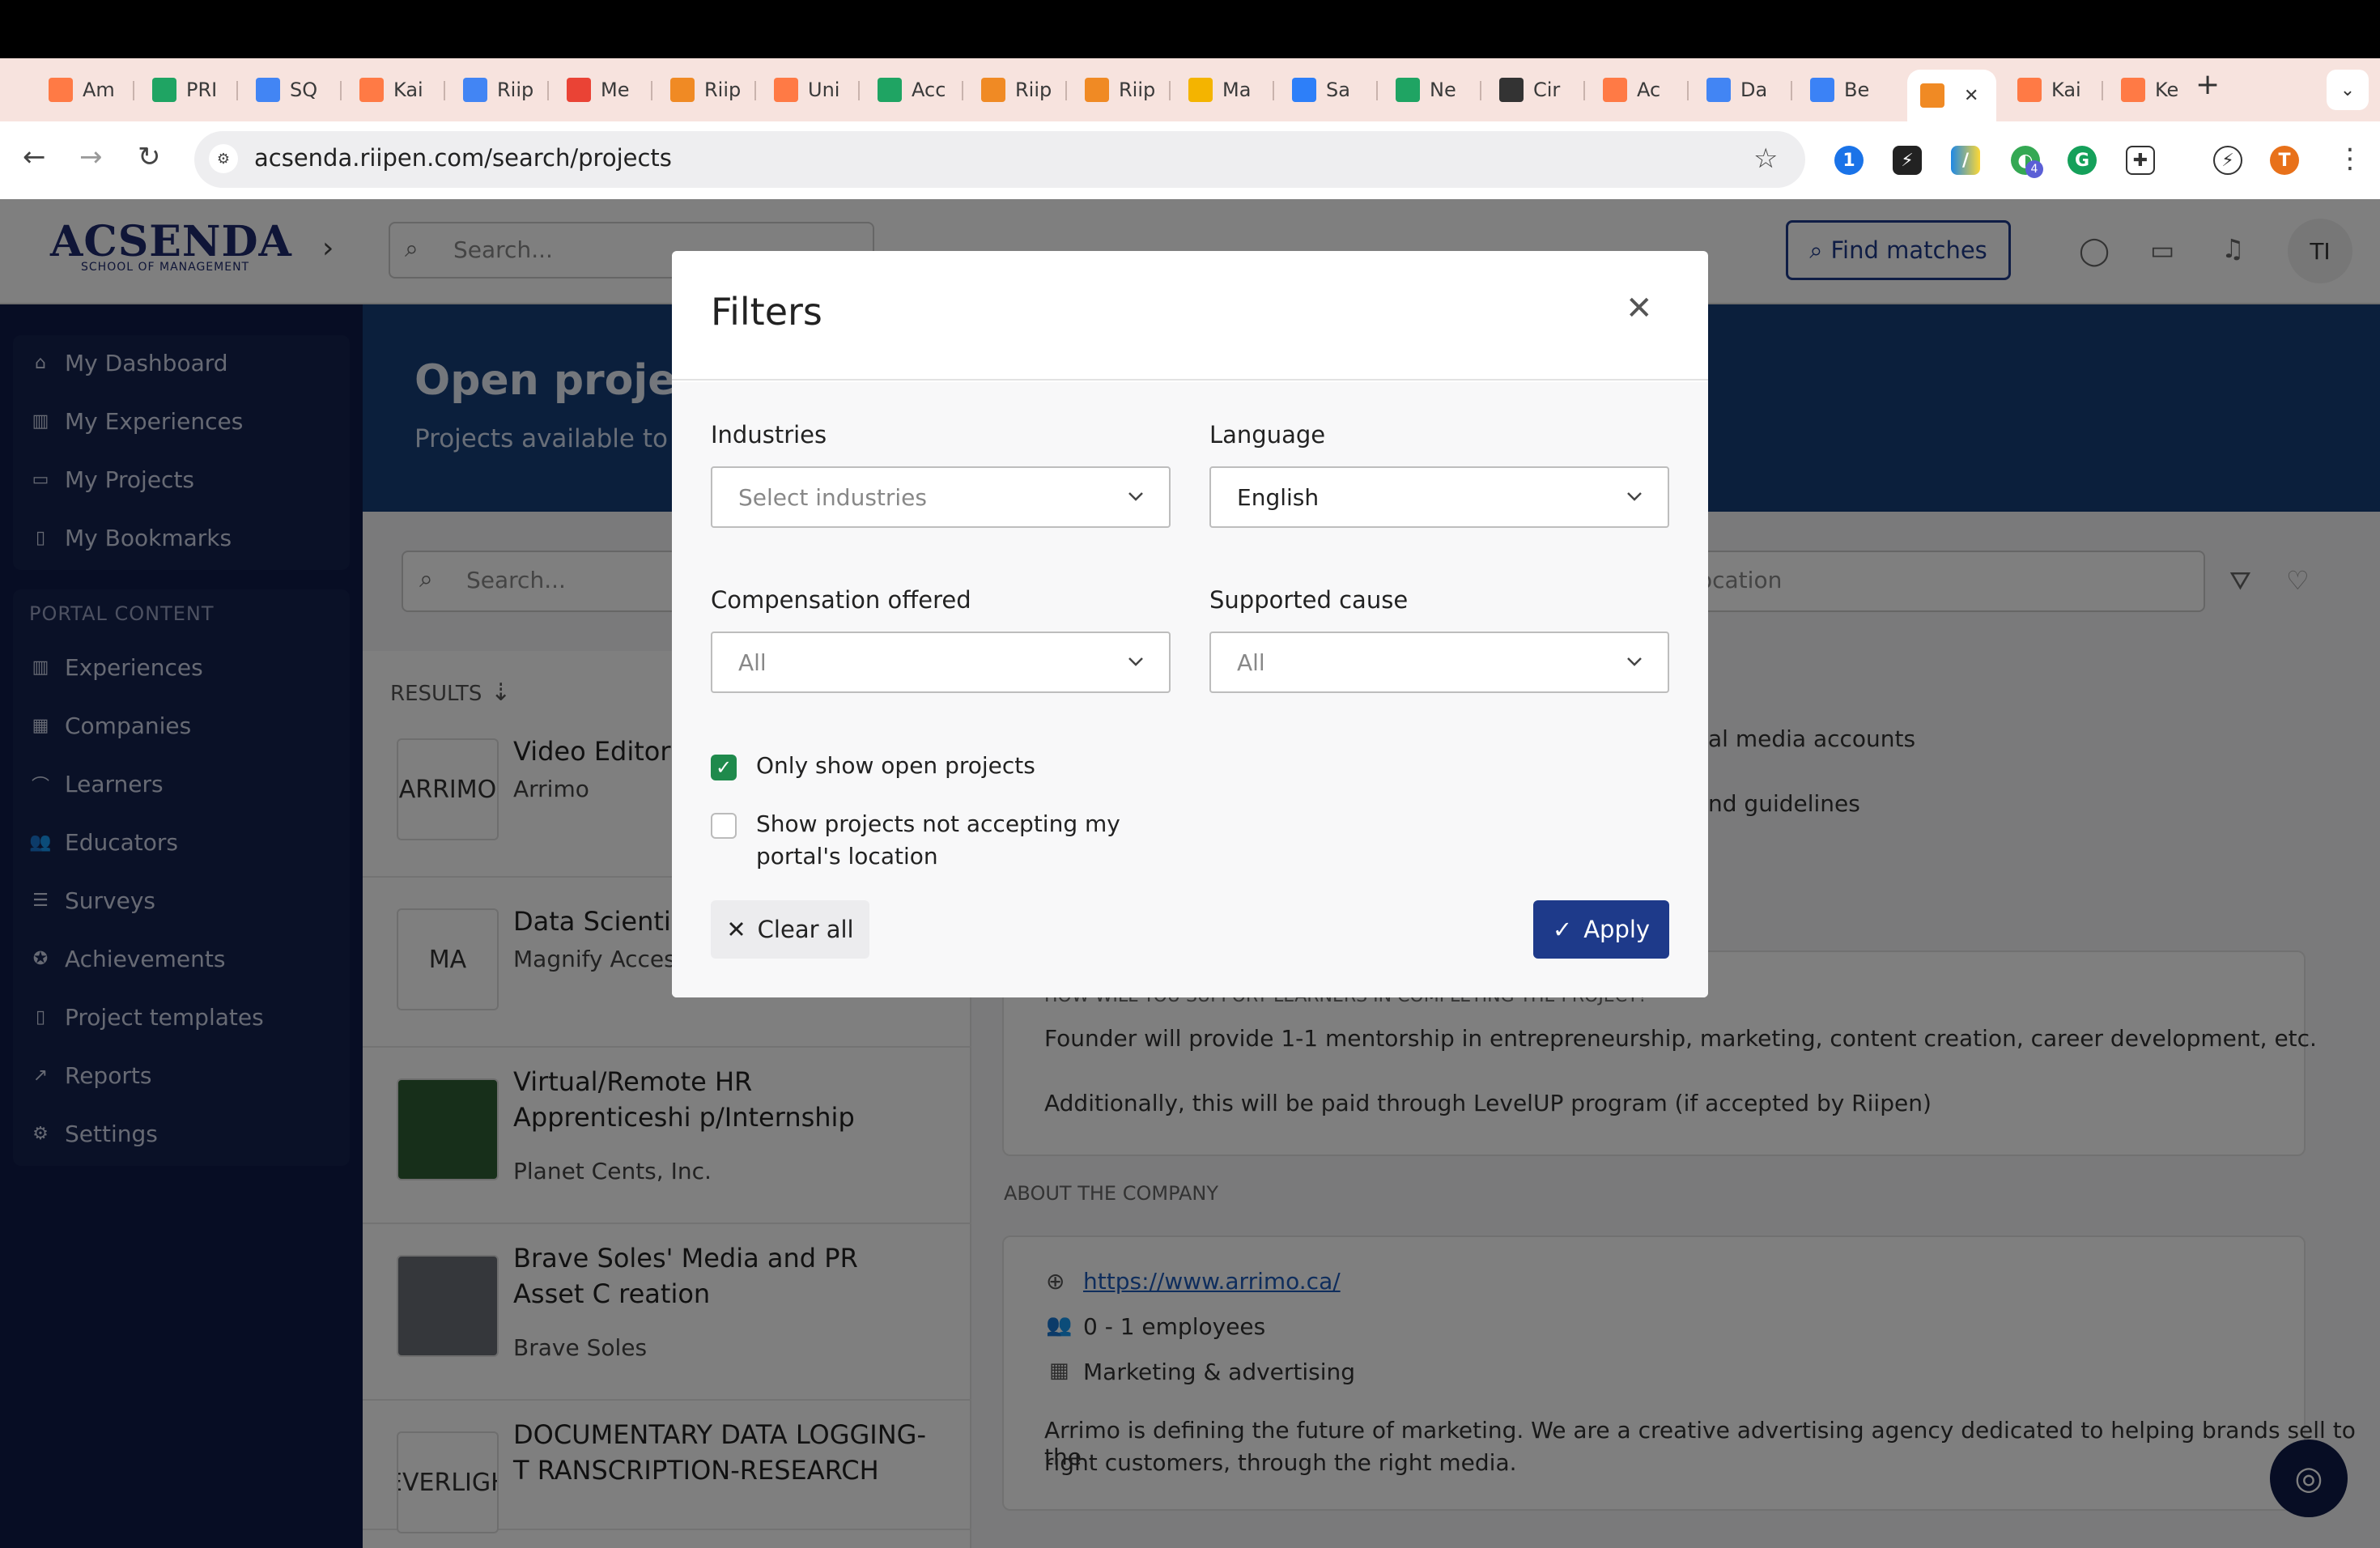 This screenshot has width=2380, height=1548. I want to click on industries-placeholder: Select industries, so click(833, 497).